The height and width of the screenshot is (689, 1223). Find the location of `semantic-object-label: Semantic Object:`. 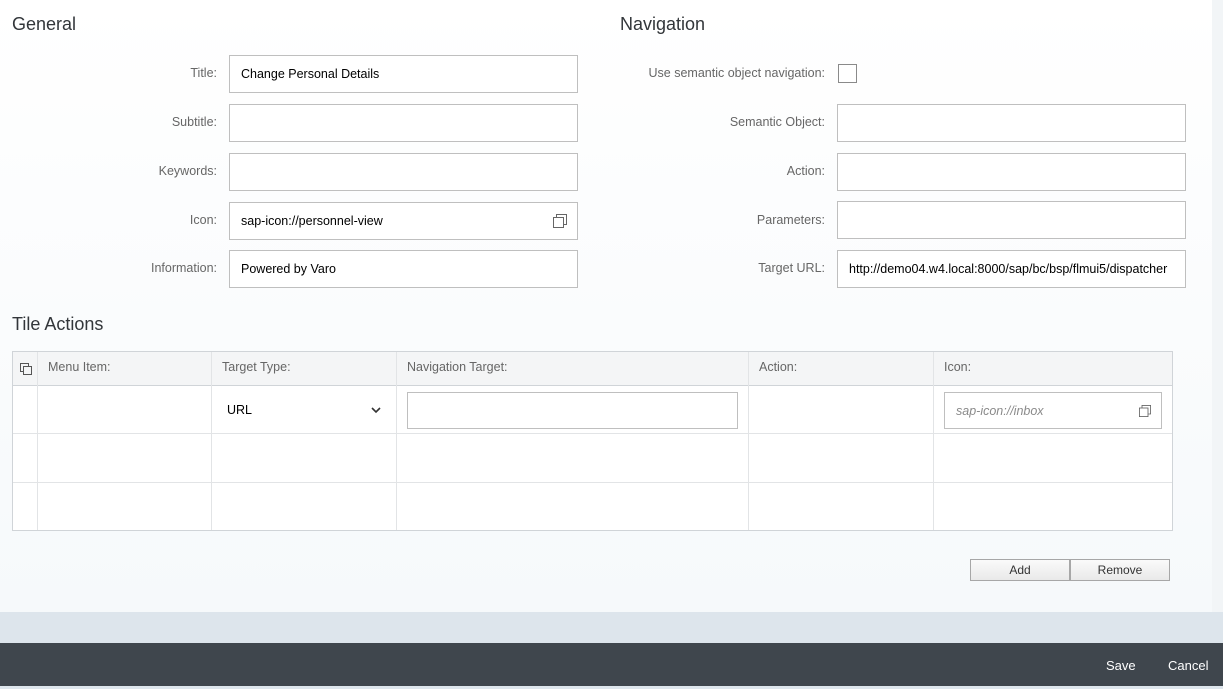

semantic-object-label: Semantic Object: is located at coordinates (777, 122).